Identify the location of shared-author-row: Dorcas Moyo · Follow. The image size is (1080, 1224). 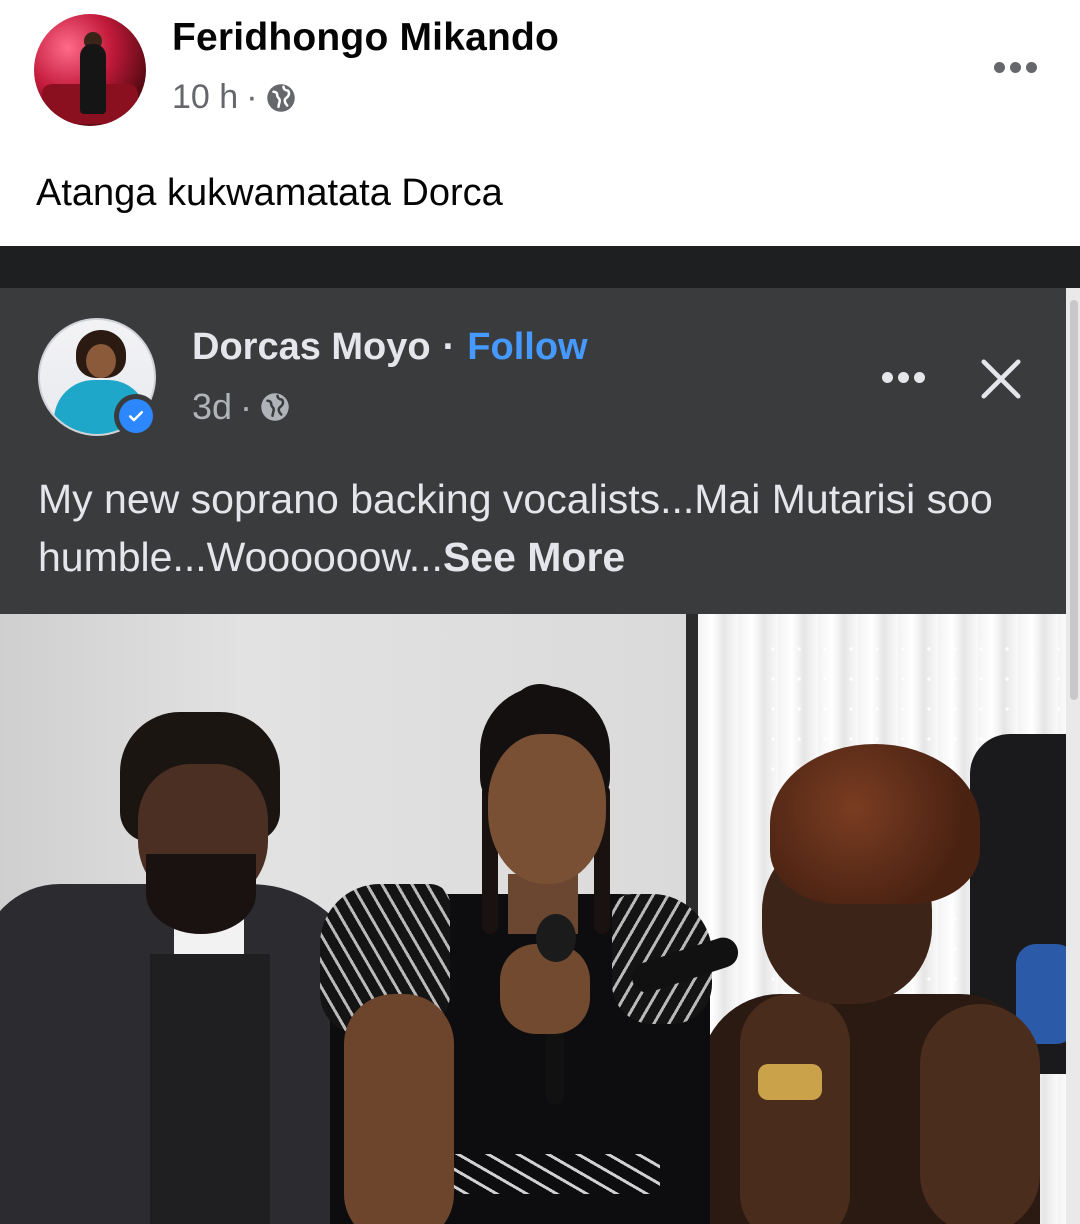
(390, 347).